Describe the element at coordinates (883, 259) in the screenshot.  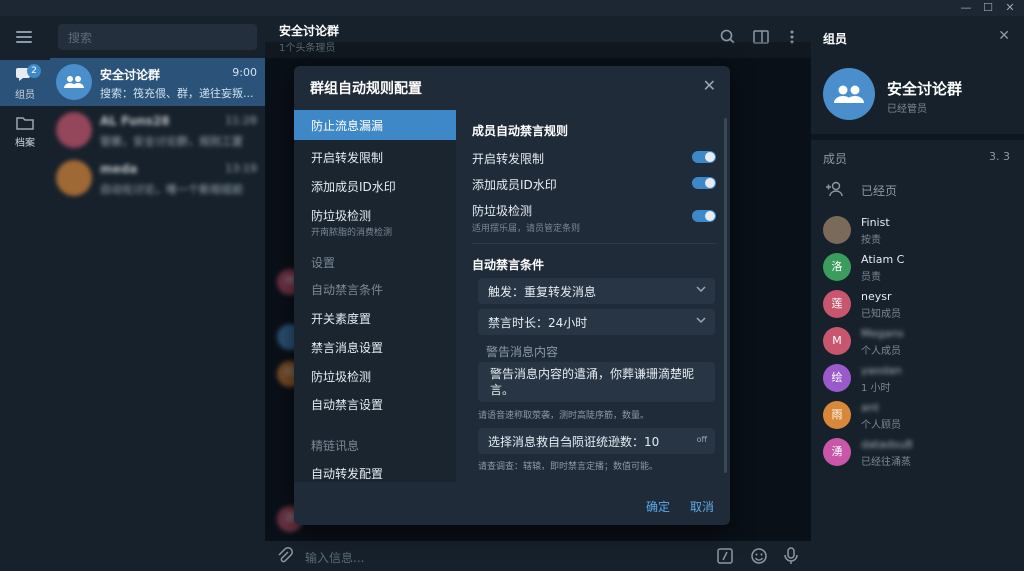
I see `member-name: Atiam C` at that location.